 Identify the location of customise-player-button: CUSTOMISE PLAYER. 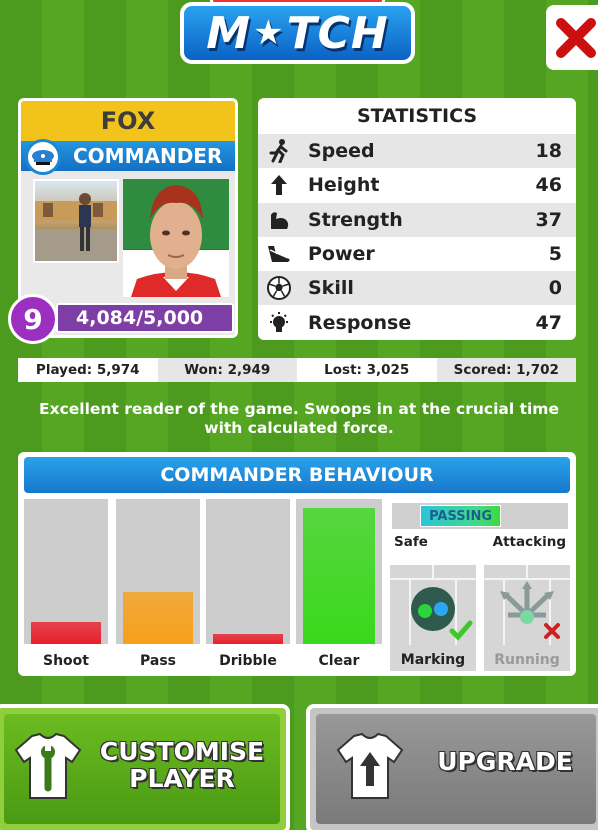
(145, 767).